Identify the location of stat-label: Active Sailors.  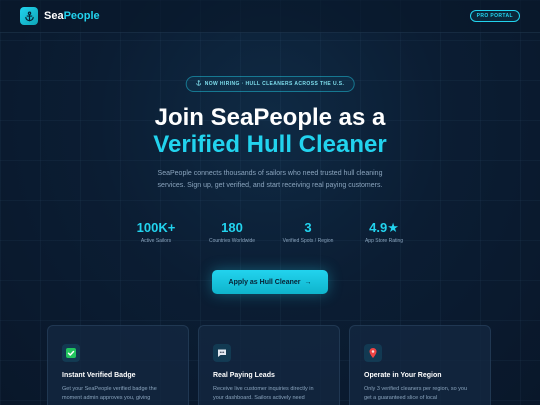
(156, 241).